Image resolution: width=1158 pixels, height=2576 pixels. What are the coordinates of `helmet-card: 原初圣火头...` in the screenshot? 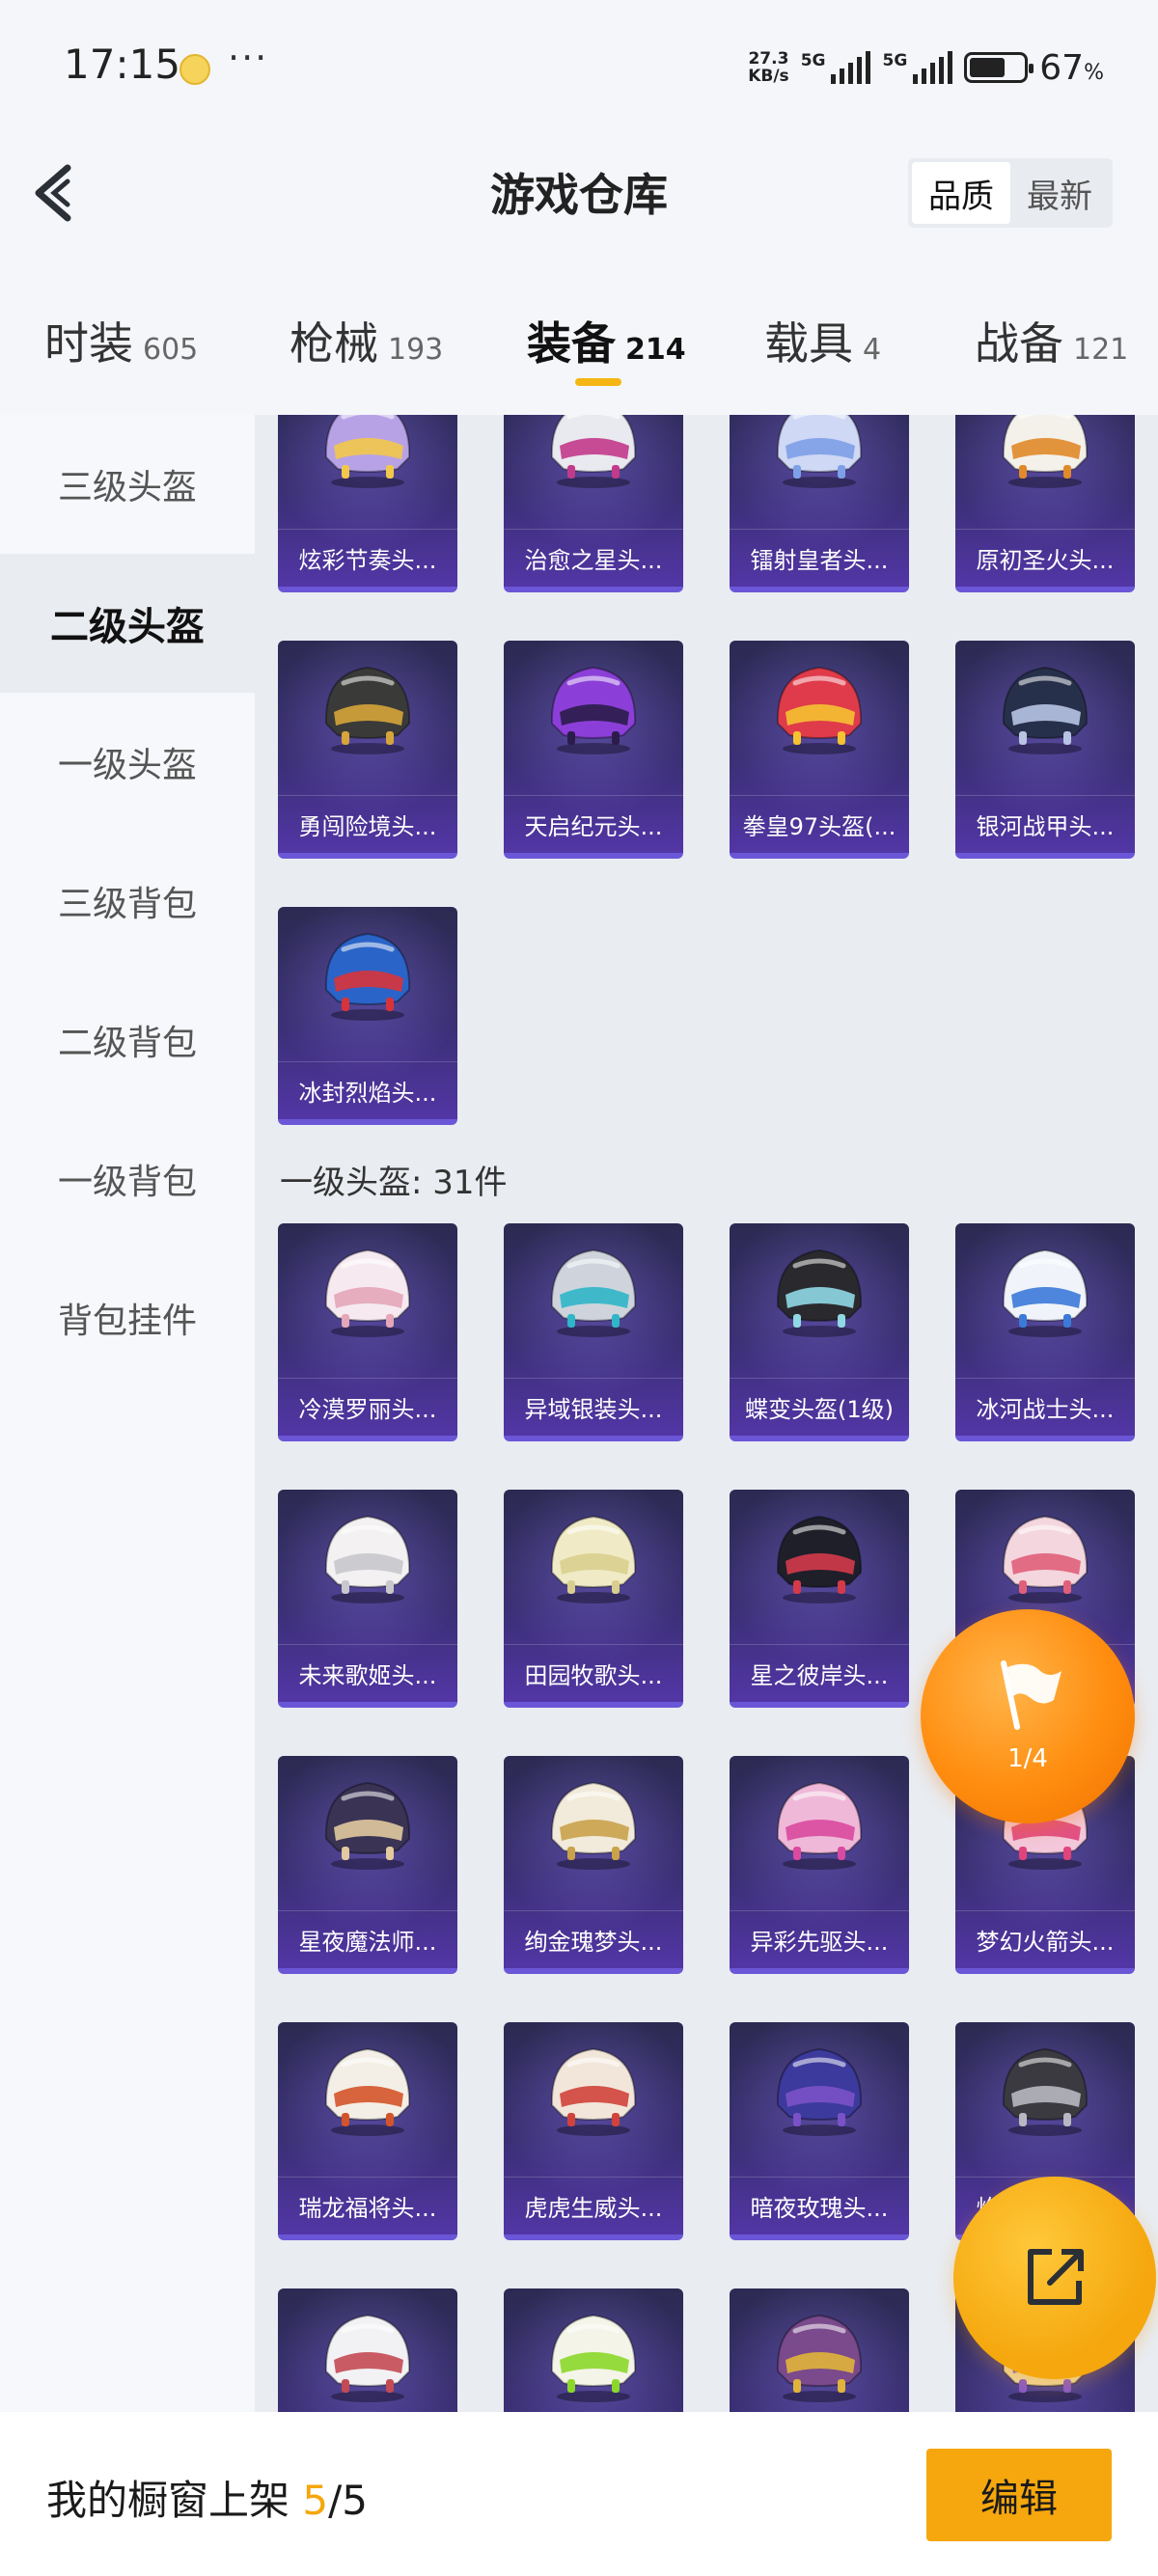 It's located at (1045, 503).